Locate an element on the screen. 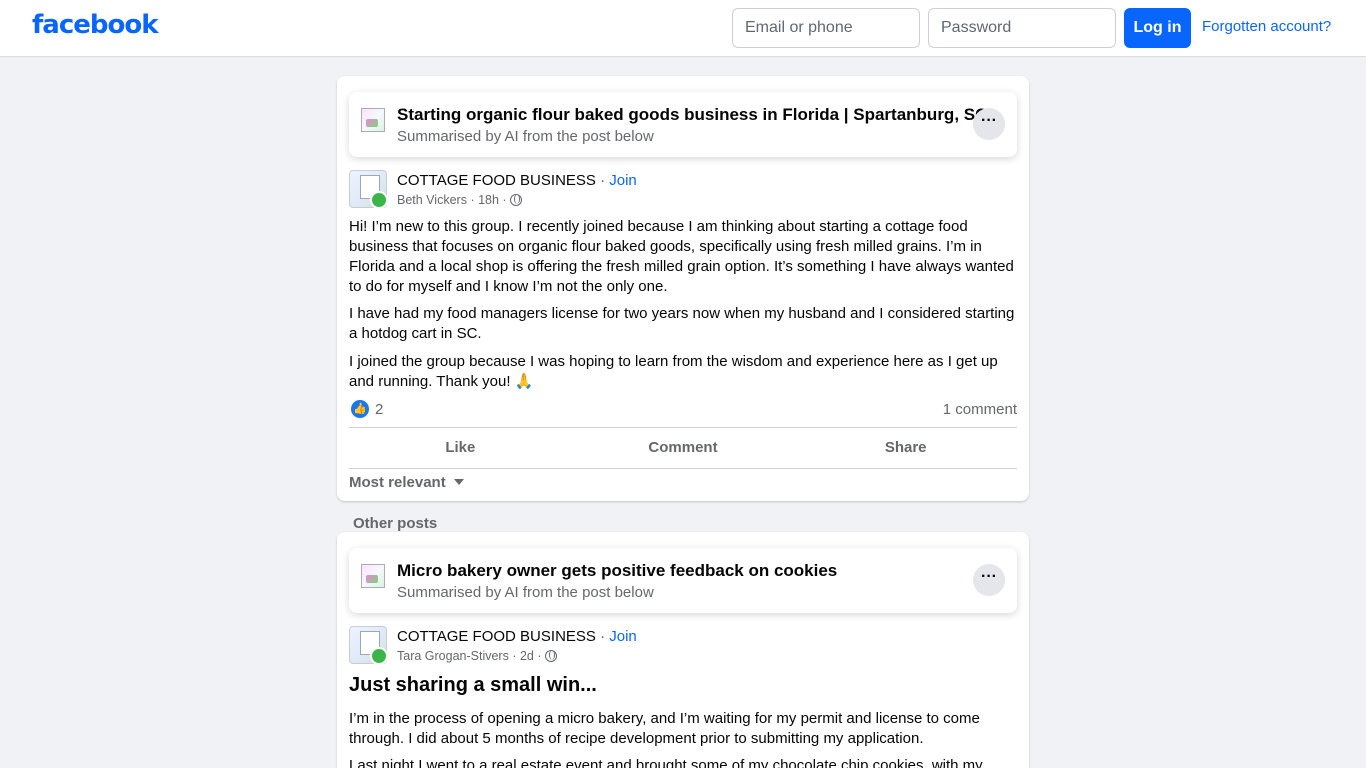  facebook-logo: facebook is located at coordinates (95, 25).